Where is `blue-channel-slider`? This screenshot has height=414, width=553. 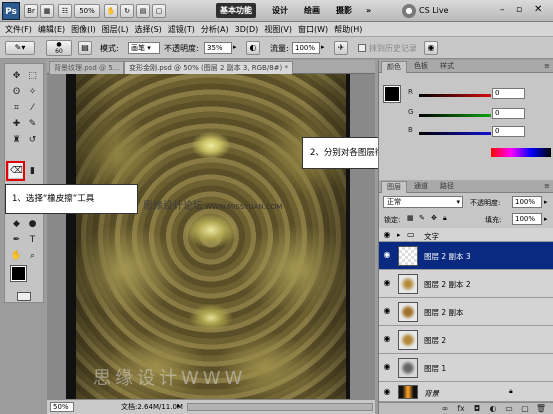
blue-channel-slider is located at coordinates (455, 133).